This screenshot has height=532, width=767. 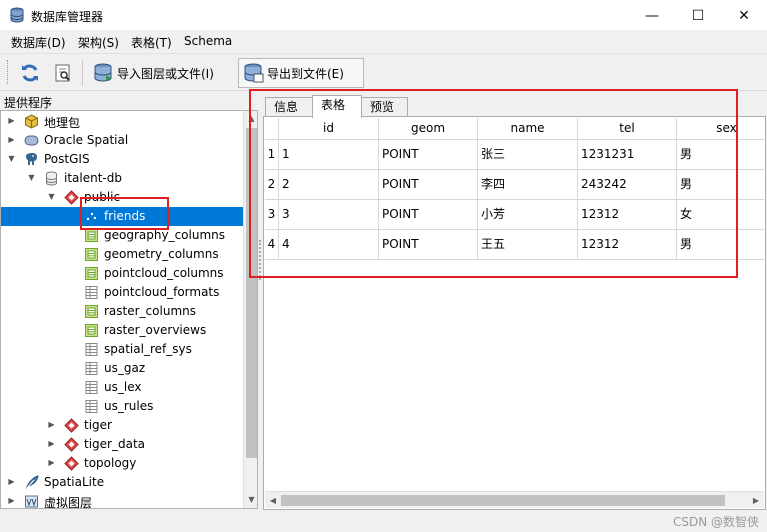 I want to click on column-header-tel: tel, so click(x=627, y=129).